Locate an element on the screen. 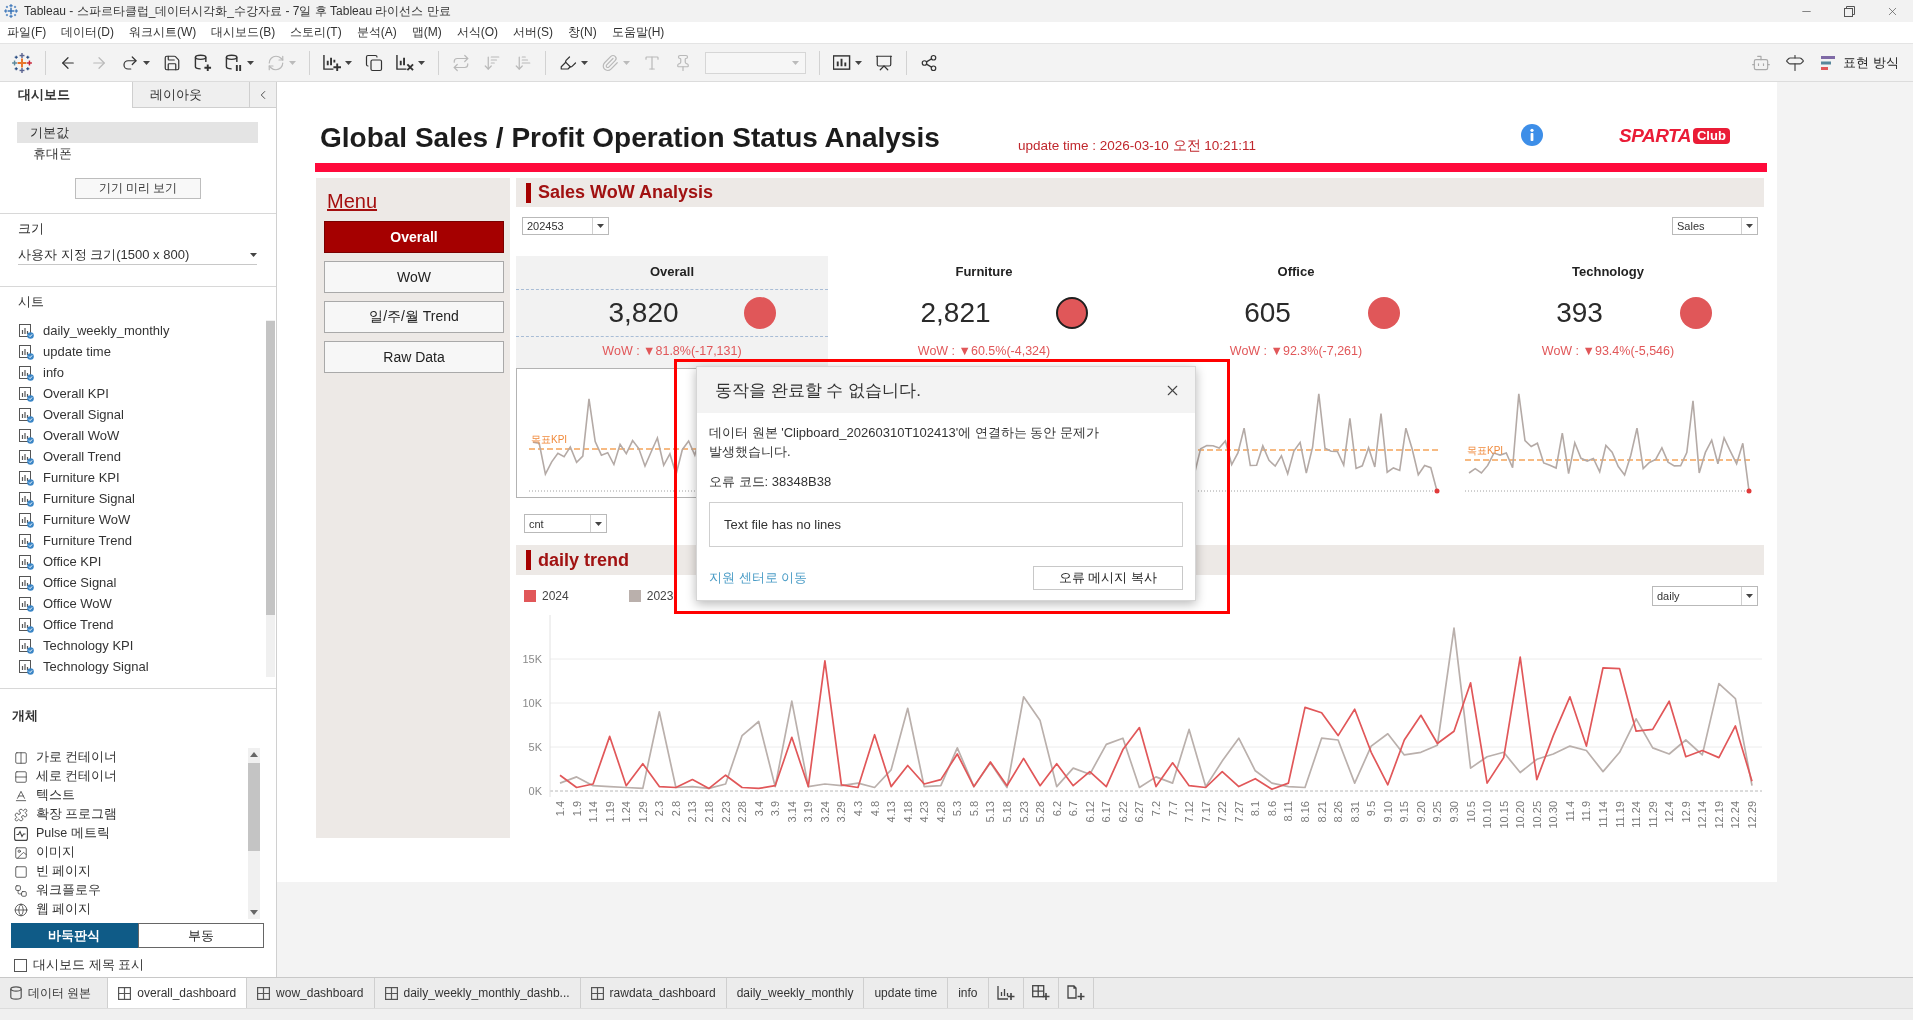 The height and width of the screenshot is (1020, 1913). menu-item: 데이터(D) is located at coordinates (87, 32).